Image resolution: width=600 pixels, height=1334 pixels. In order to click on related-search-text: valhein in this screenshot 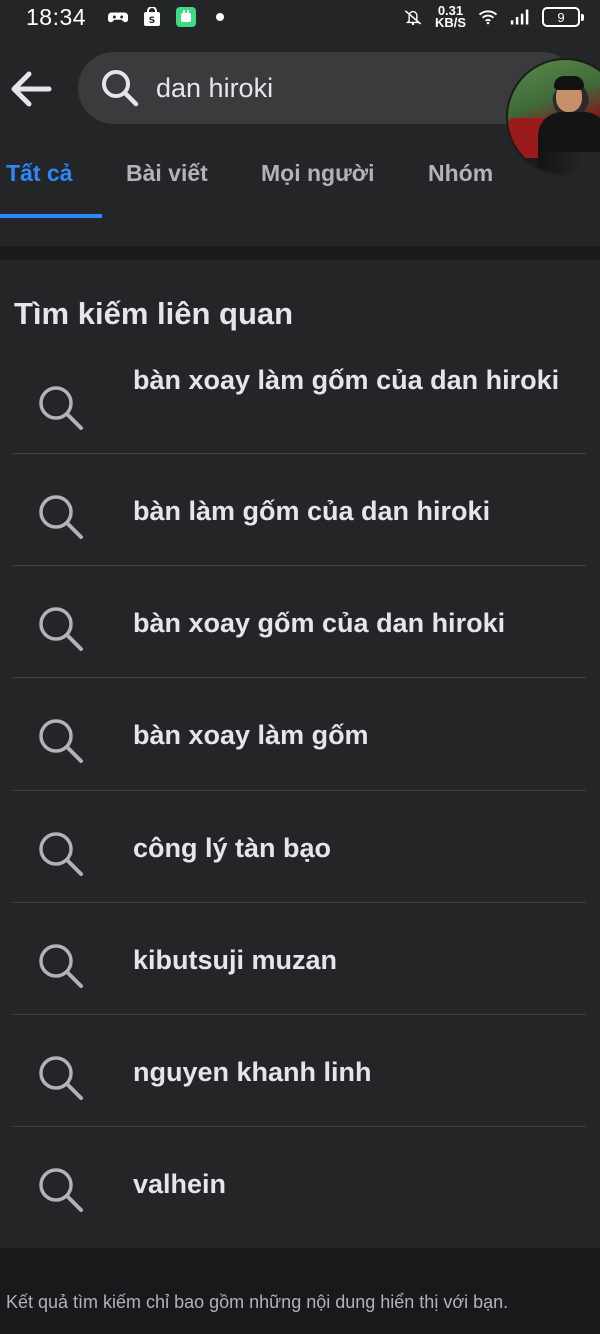, I will do `click(180, 1184)`.